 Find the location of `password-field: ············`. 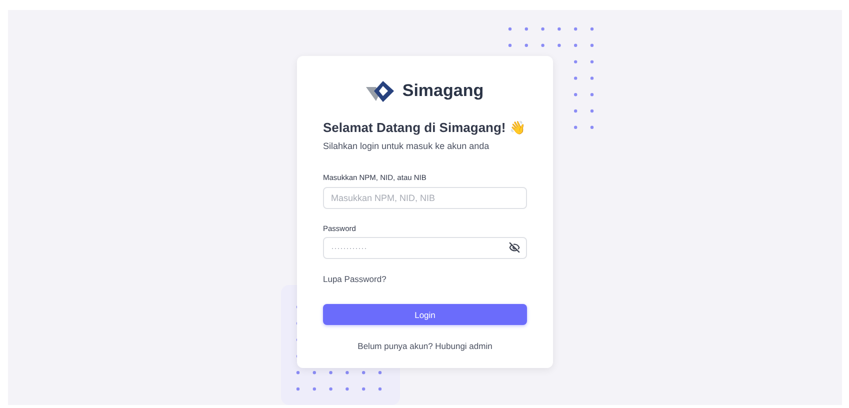

password-field: ············ is located at coordinates (425, 247).